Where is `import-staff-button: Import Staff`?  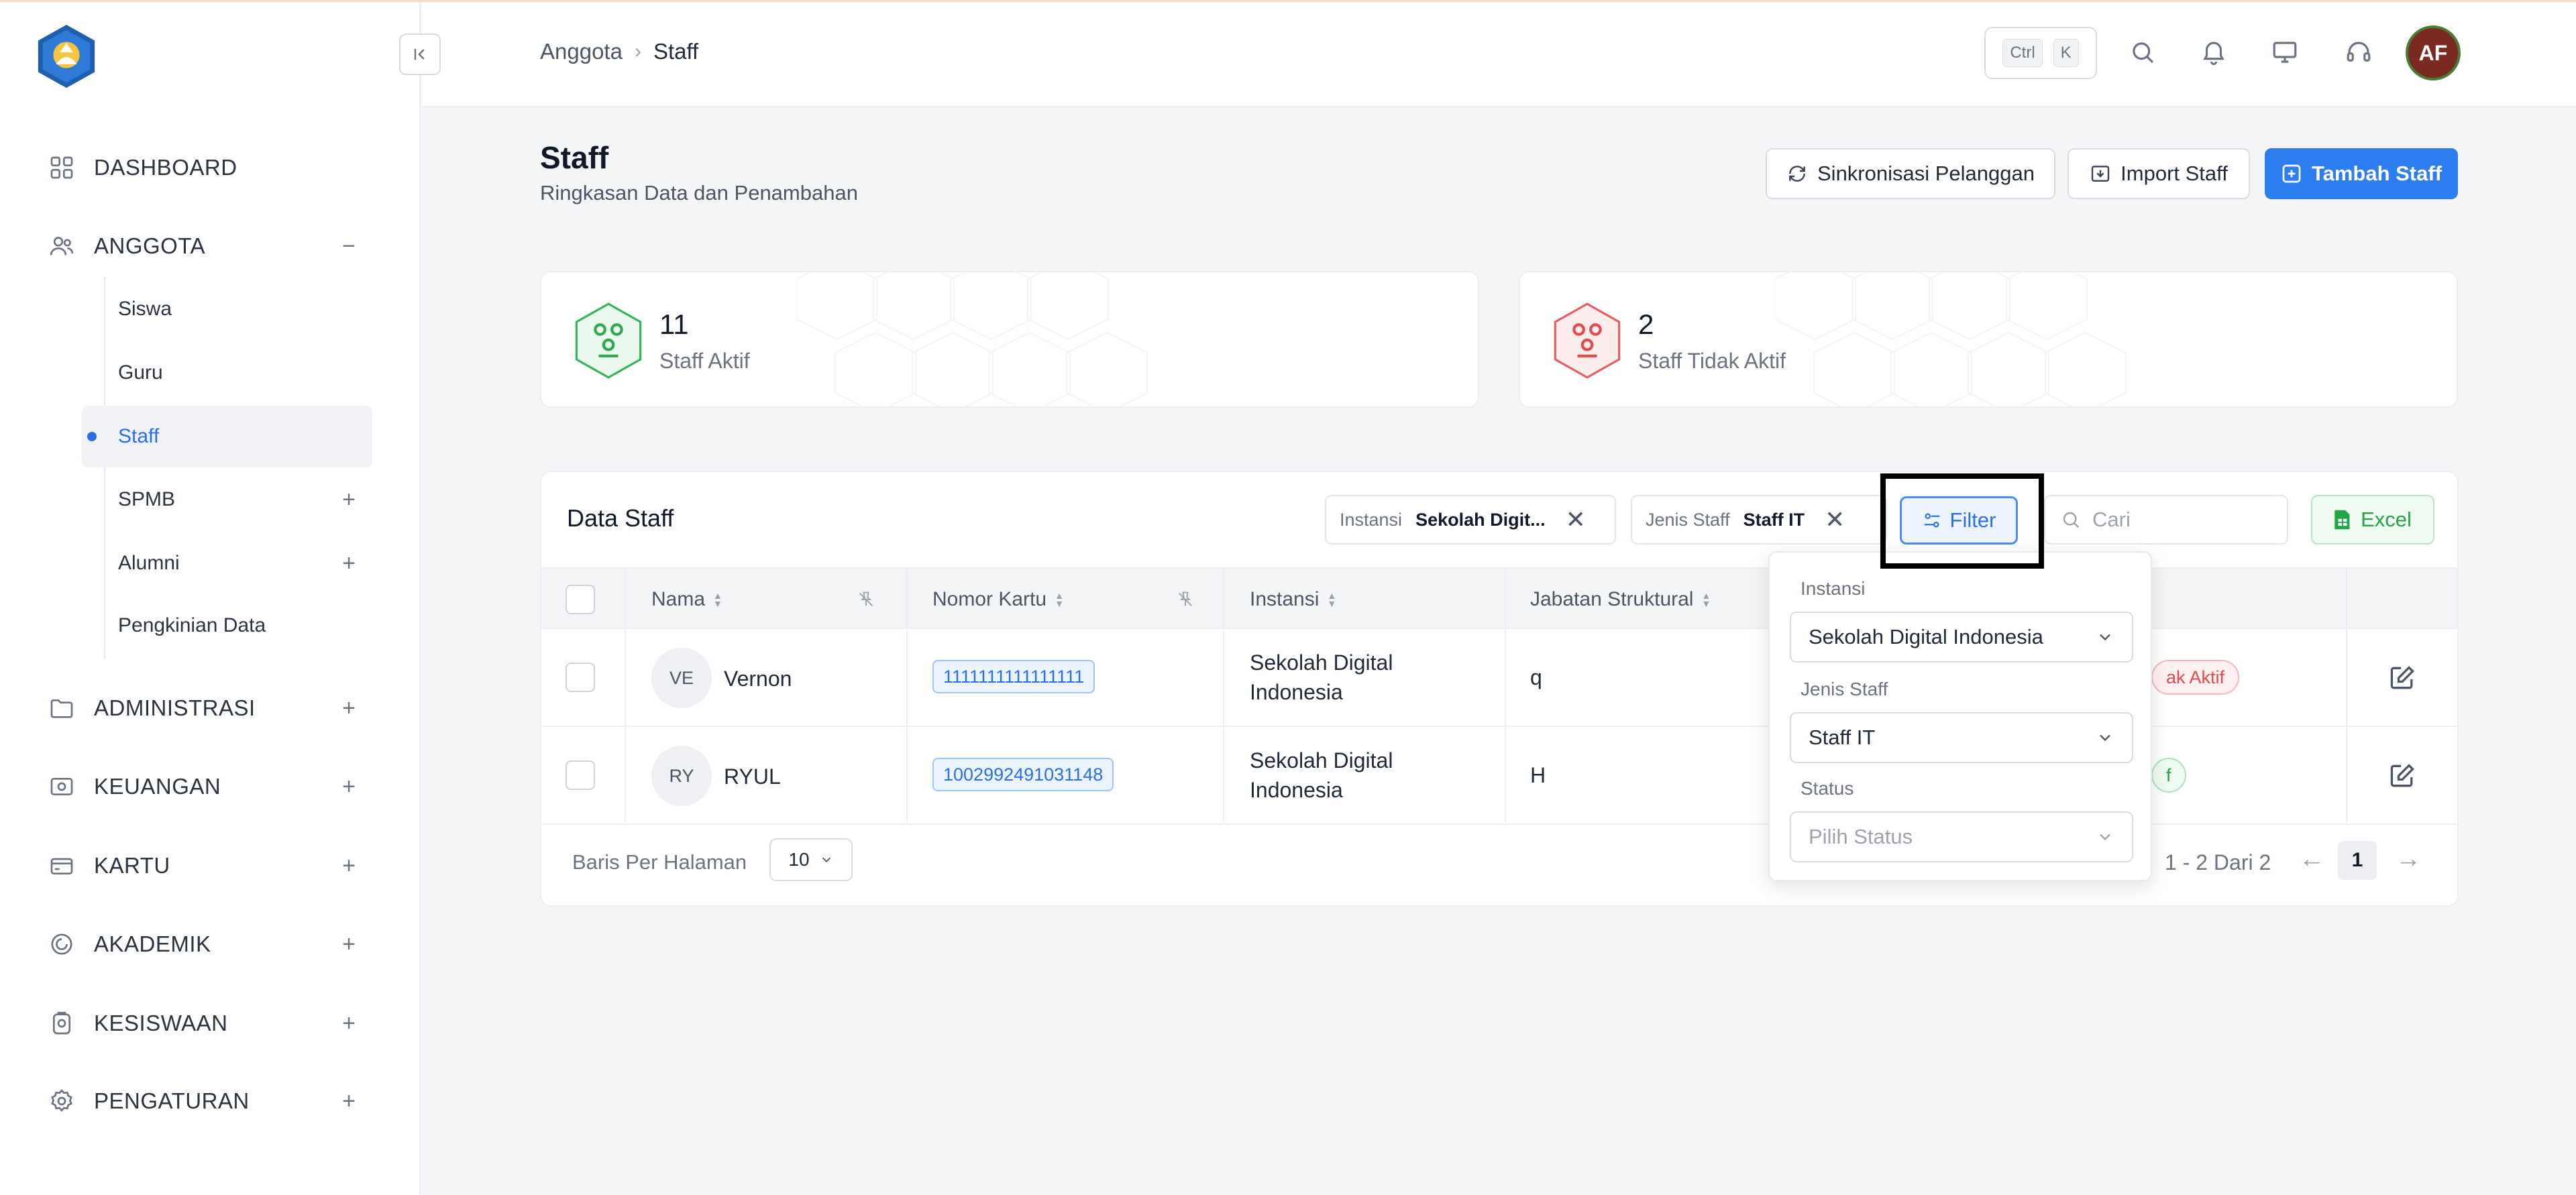
import-staff-button: Import Staff is located at coordinates (2159, 173).